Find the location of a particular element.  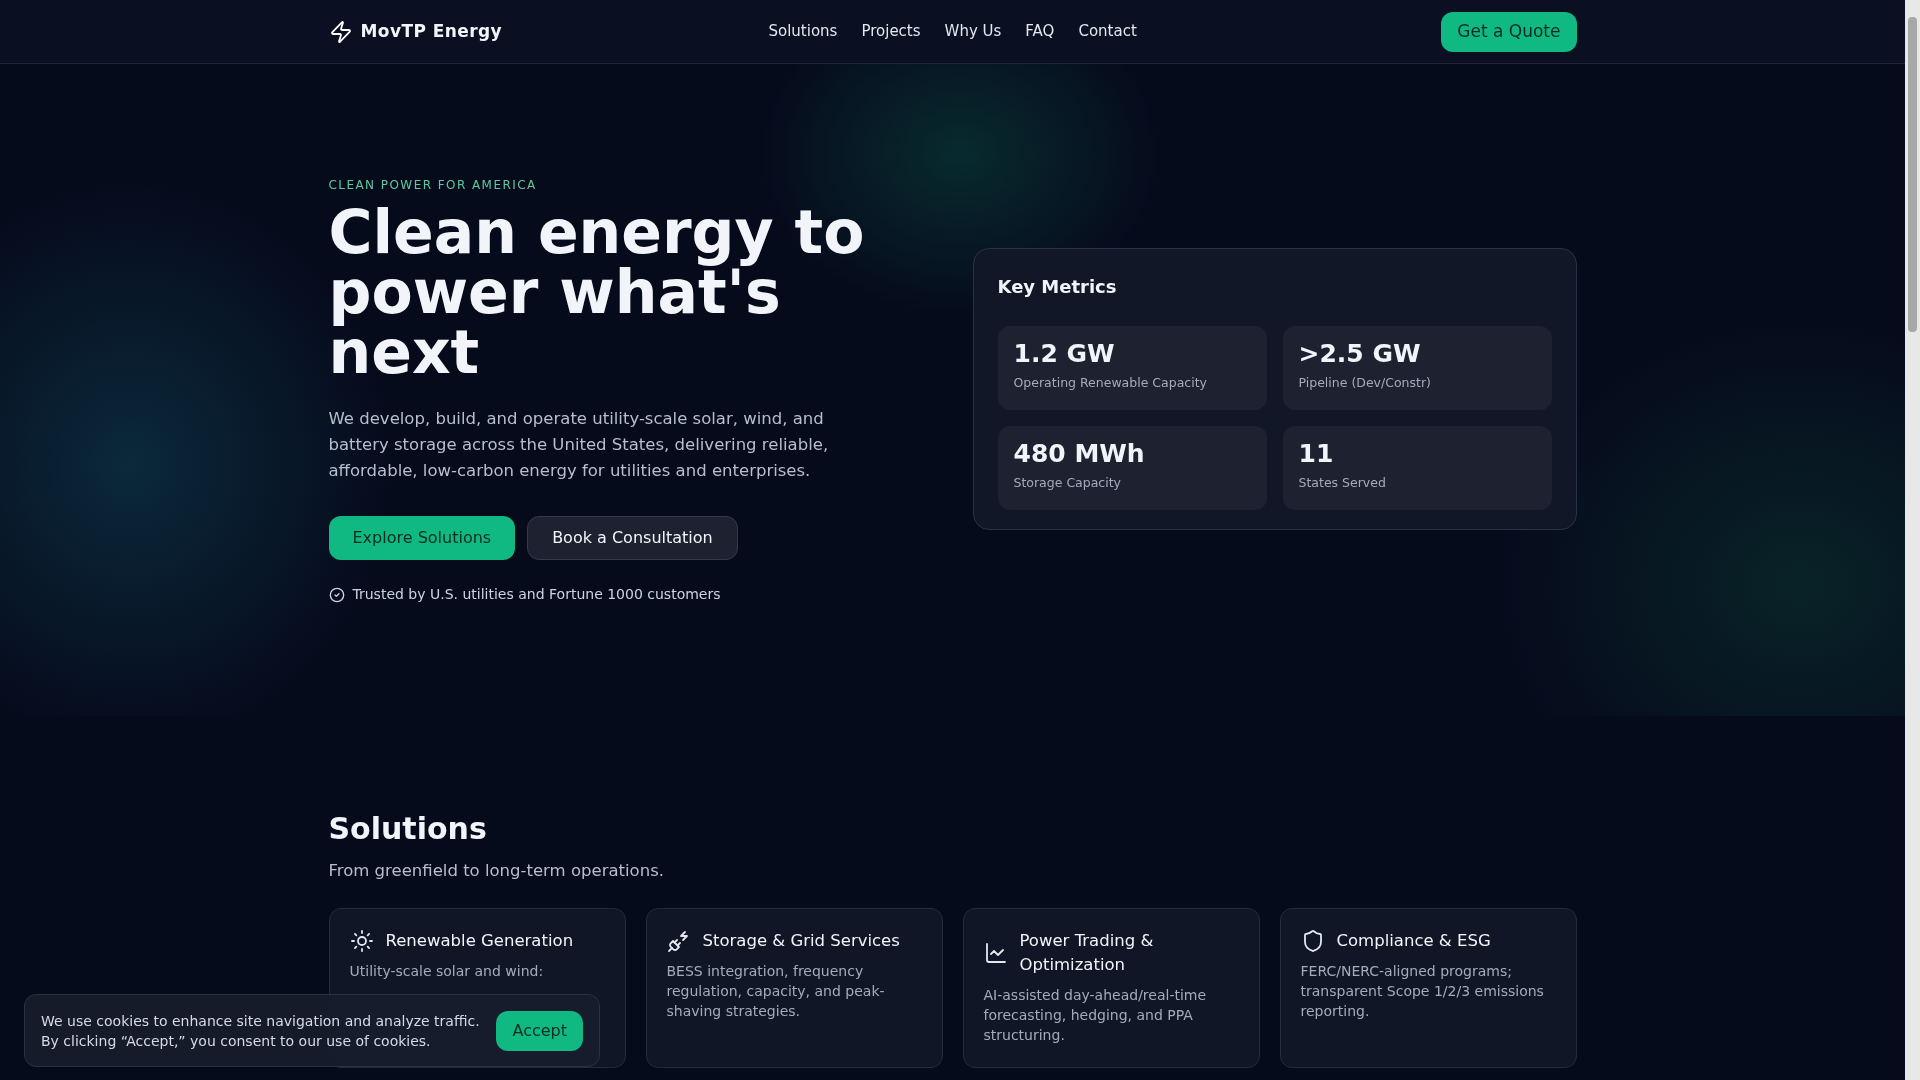

metrics-title: Key Metrics is located at coordinates (1057, 287).